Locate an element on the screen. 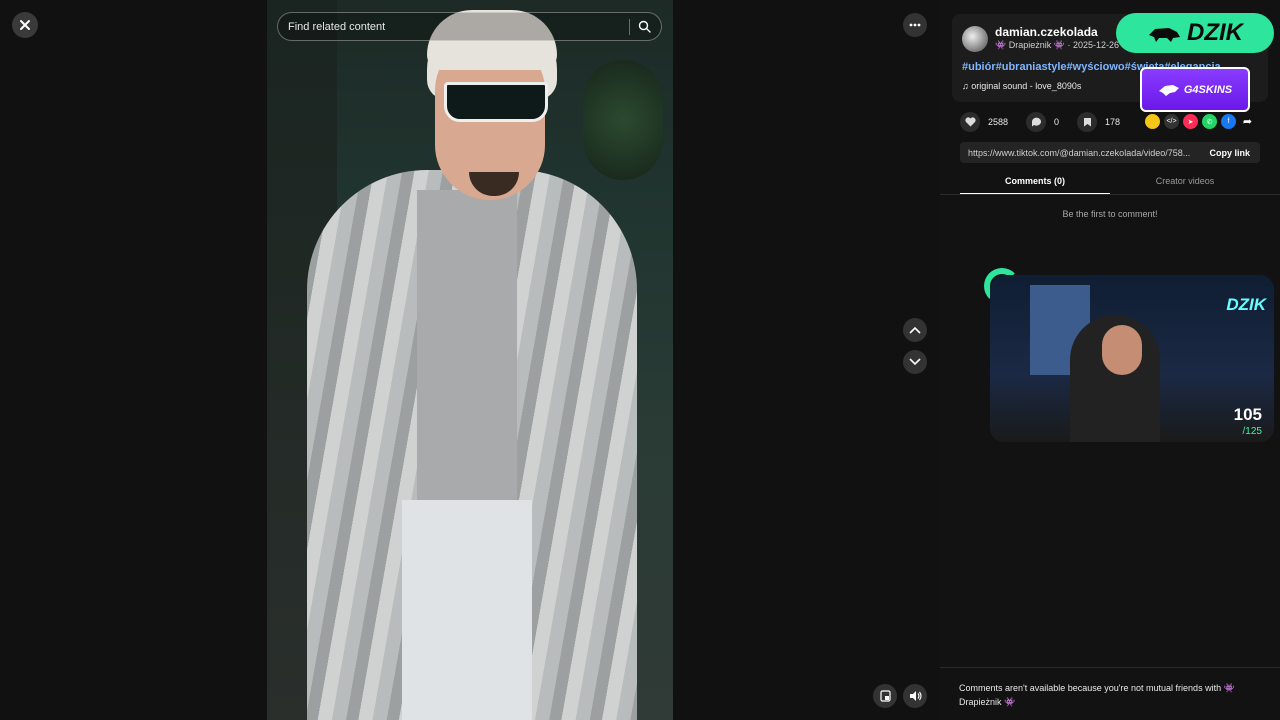 This screenshot has height=720, width=1280. search-divider is located at coordinates (629, 26).